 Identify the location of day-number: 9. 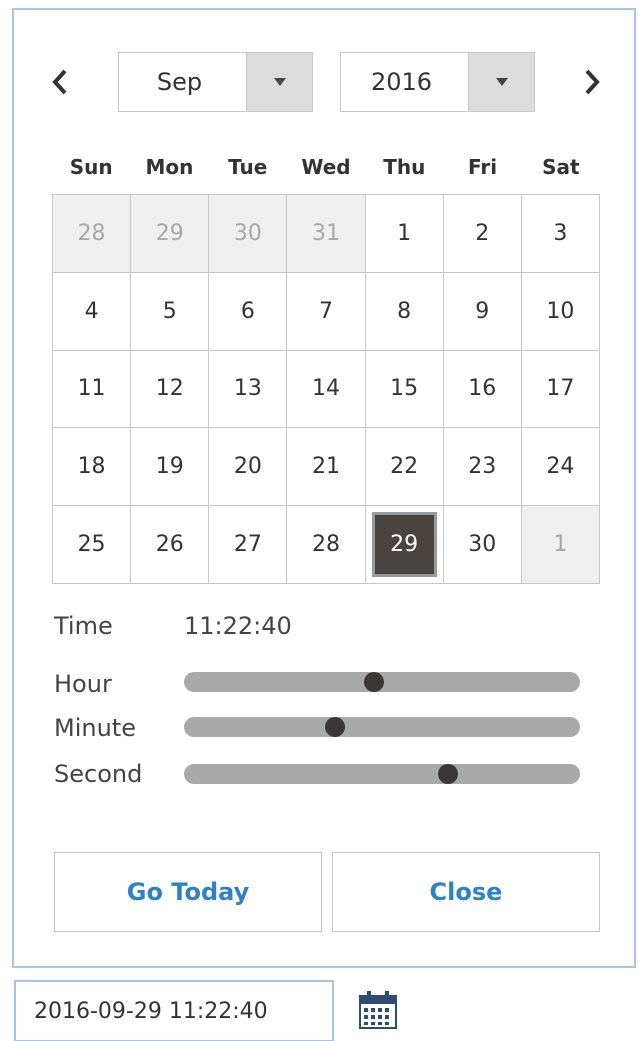
(482, 311).